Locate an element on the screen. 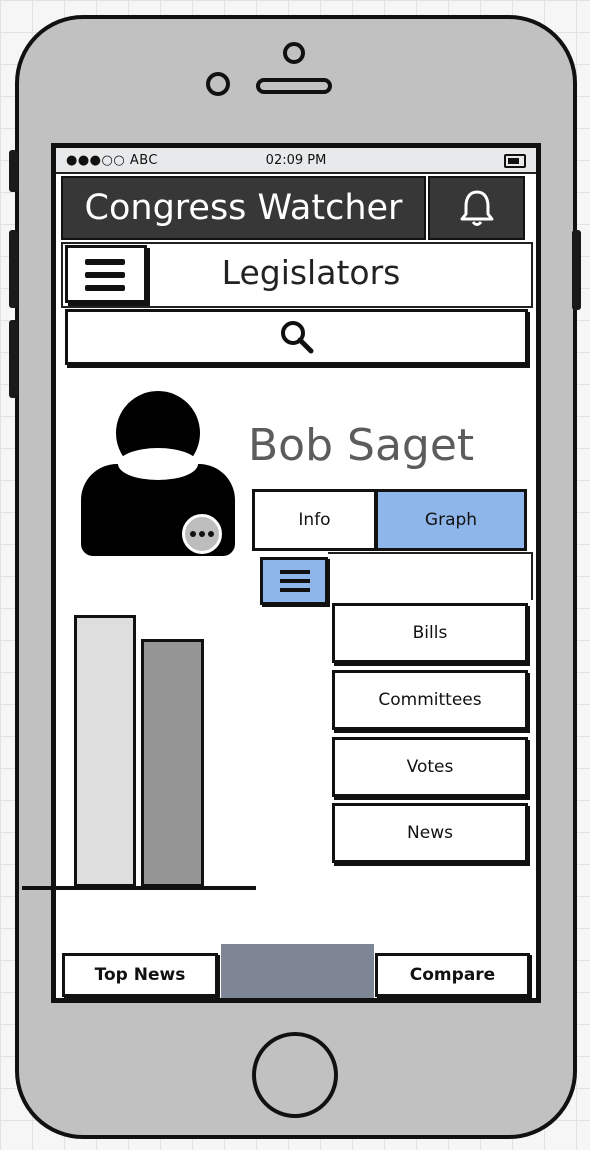 This screenshot has height=1150, width=590. status-bar: ●●●○○ ABC 02:09 PM is located at coordinates (296, 161).